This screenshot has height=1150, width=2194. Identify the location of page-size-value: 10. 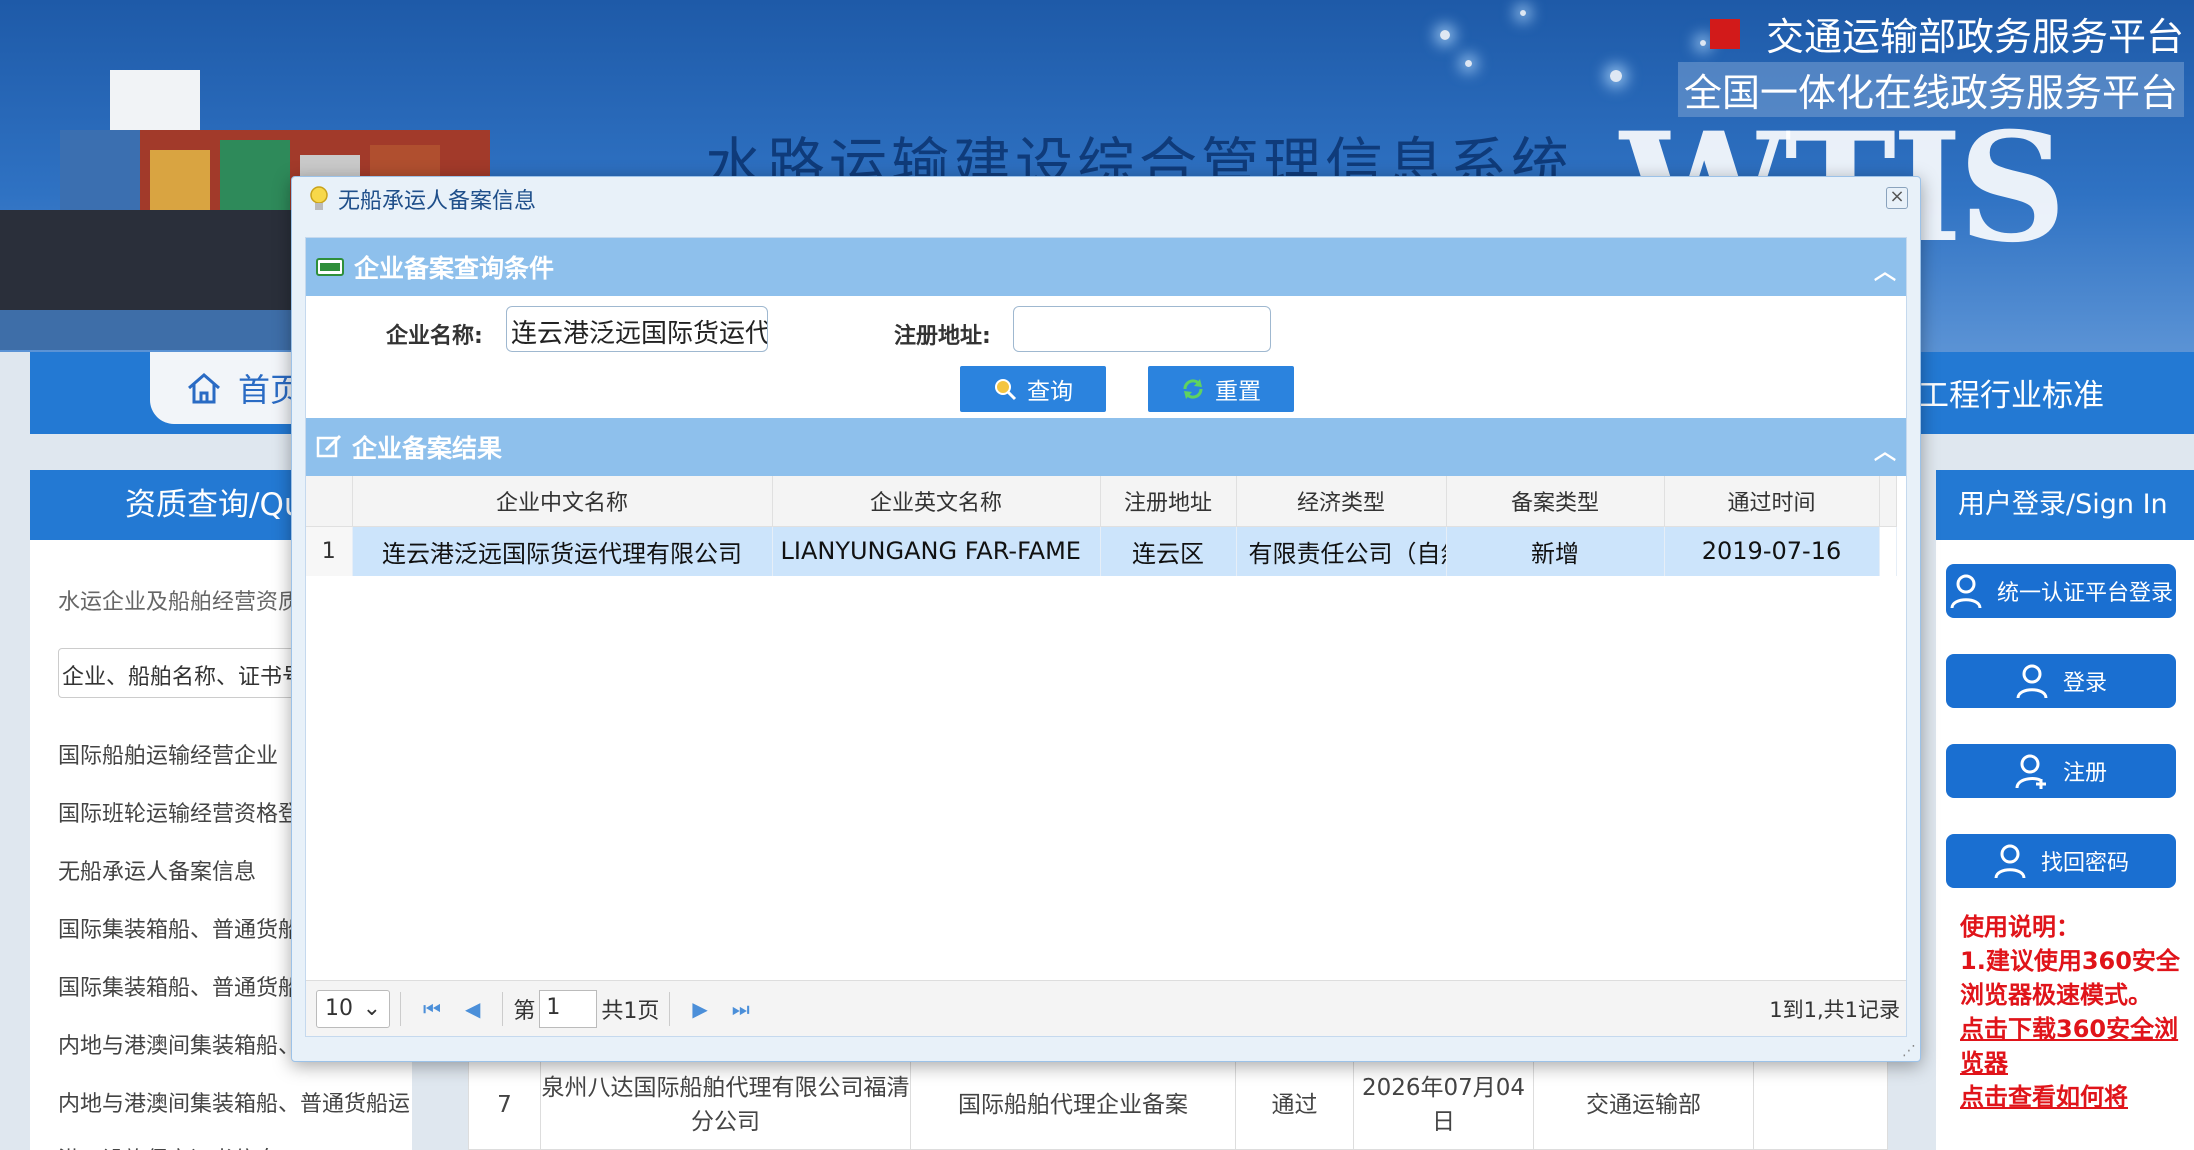
(339, 1008).